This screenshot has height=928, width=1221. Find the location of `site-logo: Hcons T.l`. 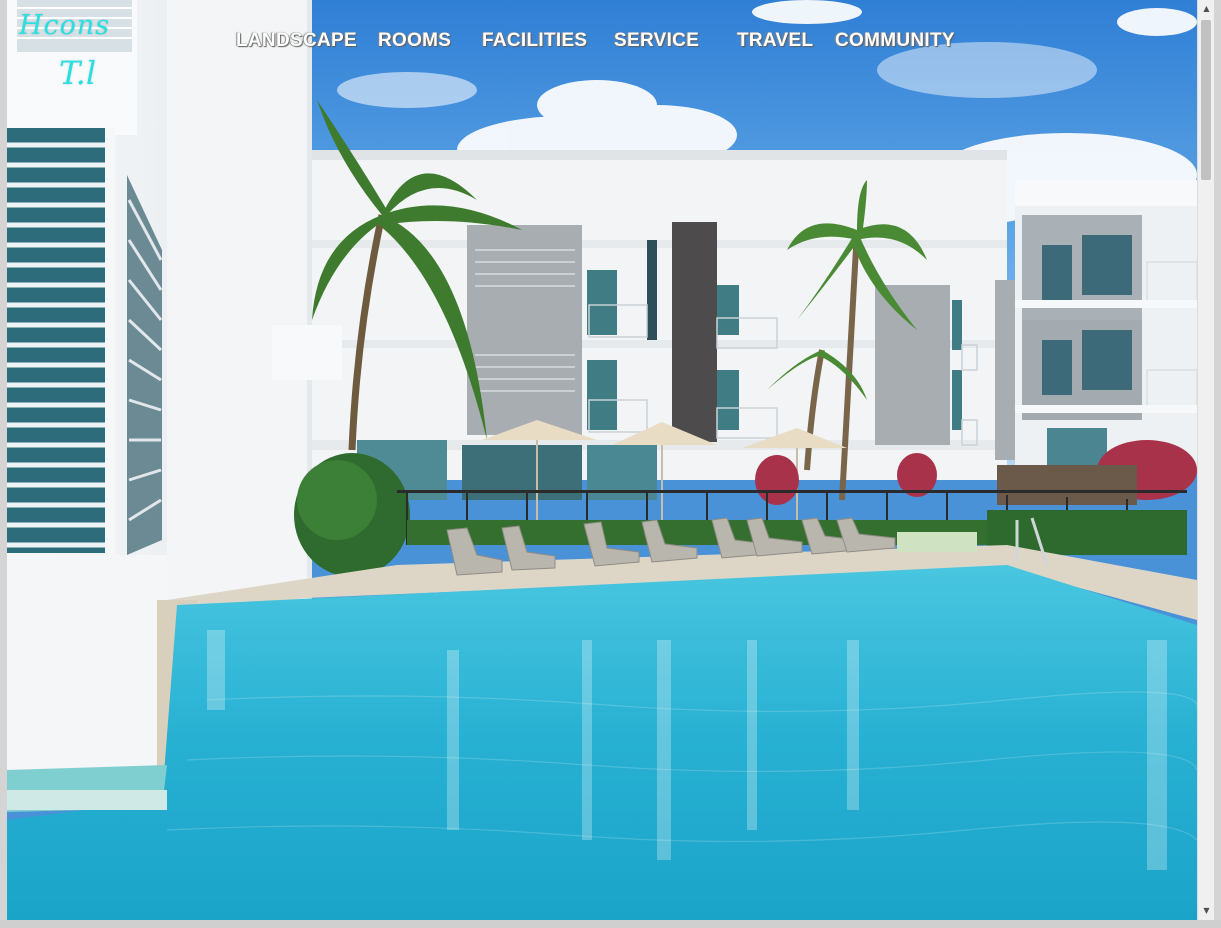

site-logo: Hcons T.l is located at coordinates (74, 51).